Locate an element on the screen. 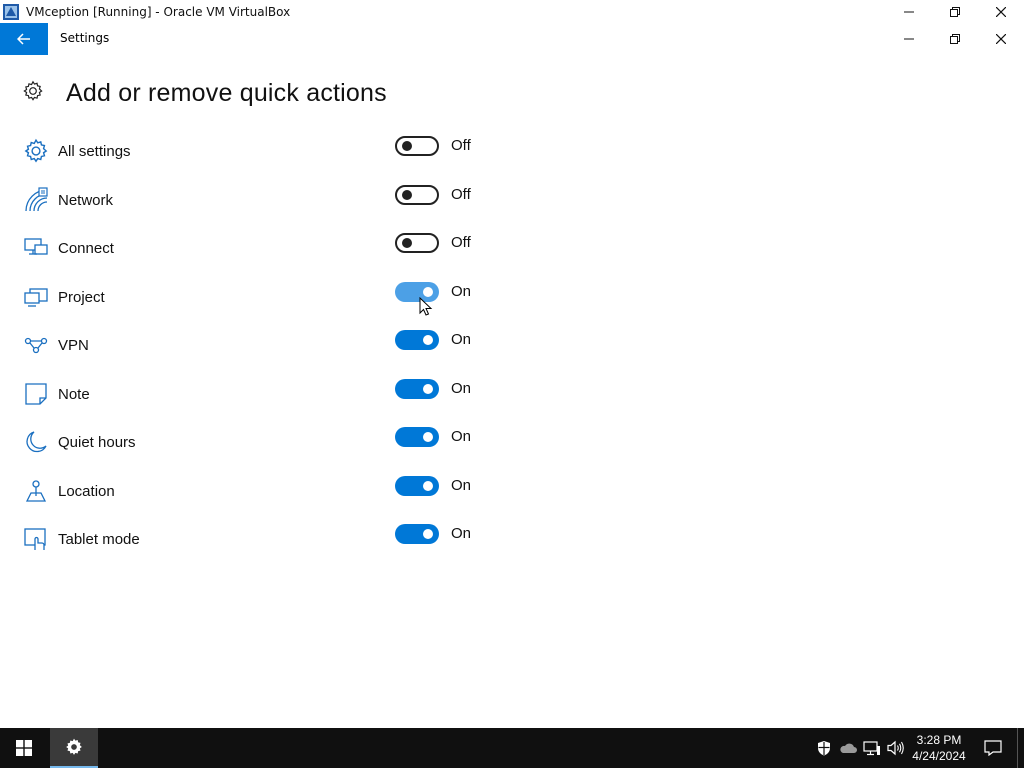  onedrive-cloud-icon is located at coordinates (848, 748).